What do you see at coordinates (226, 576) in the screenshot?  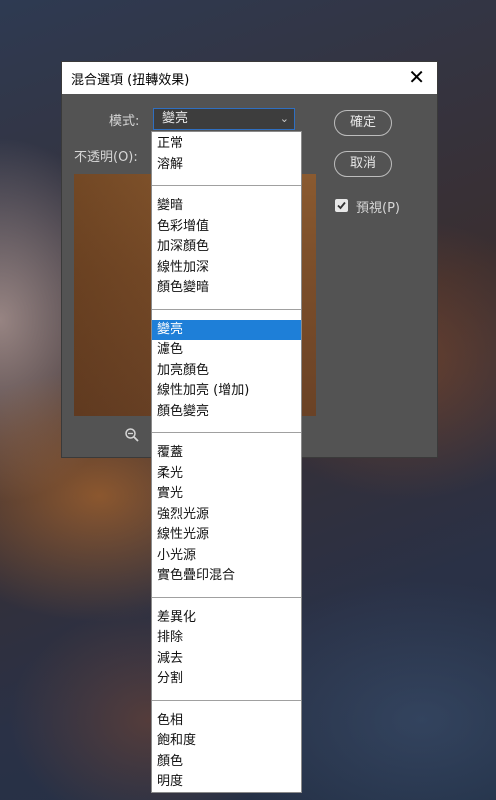 I see `blend-mode-option: 實色疊印混合` at bounding box center [226, 576].